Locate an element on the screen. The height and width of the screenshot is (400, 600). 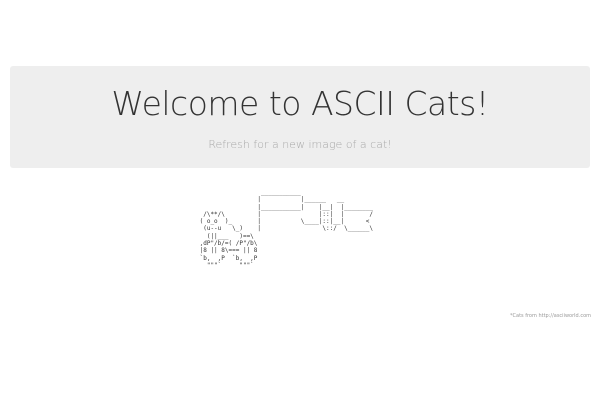
page-title: Welcome to ASCII Cats! is located at coordinates (300, 103).